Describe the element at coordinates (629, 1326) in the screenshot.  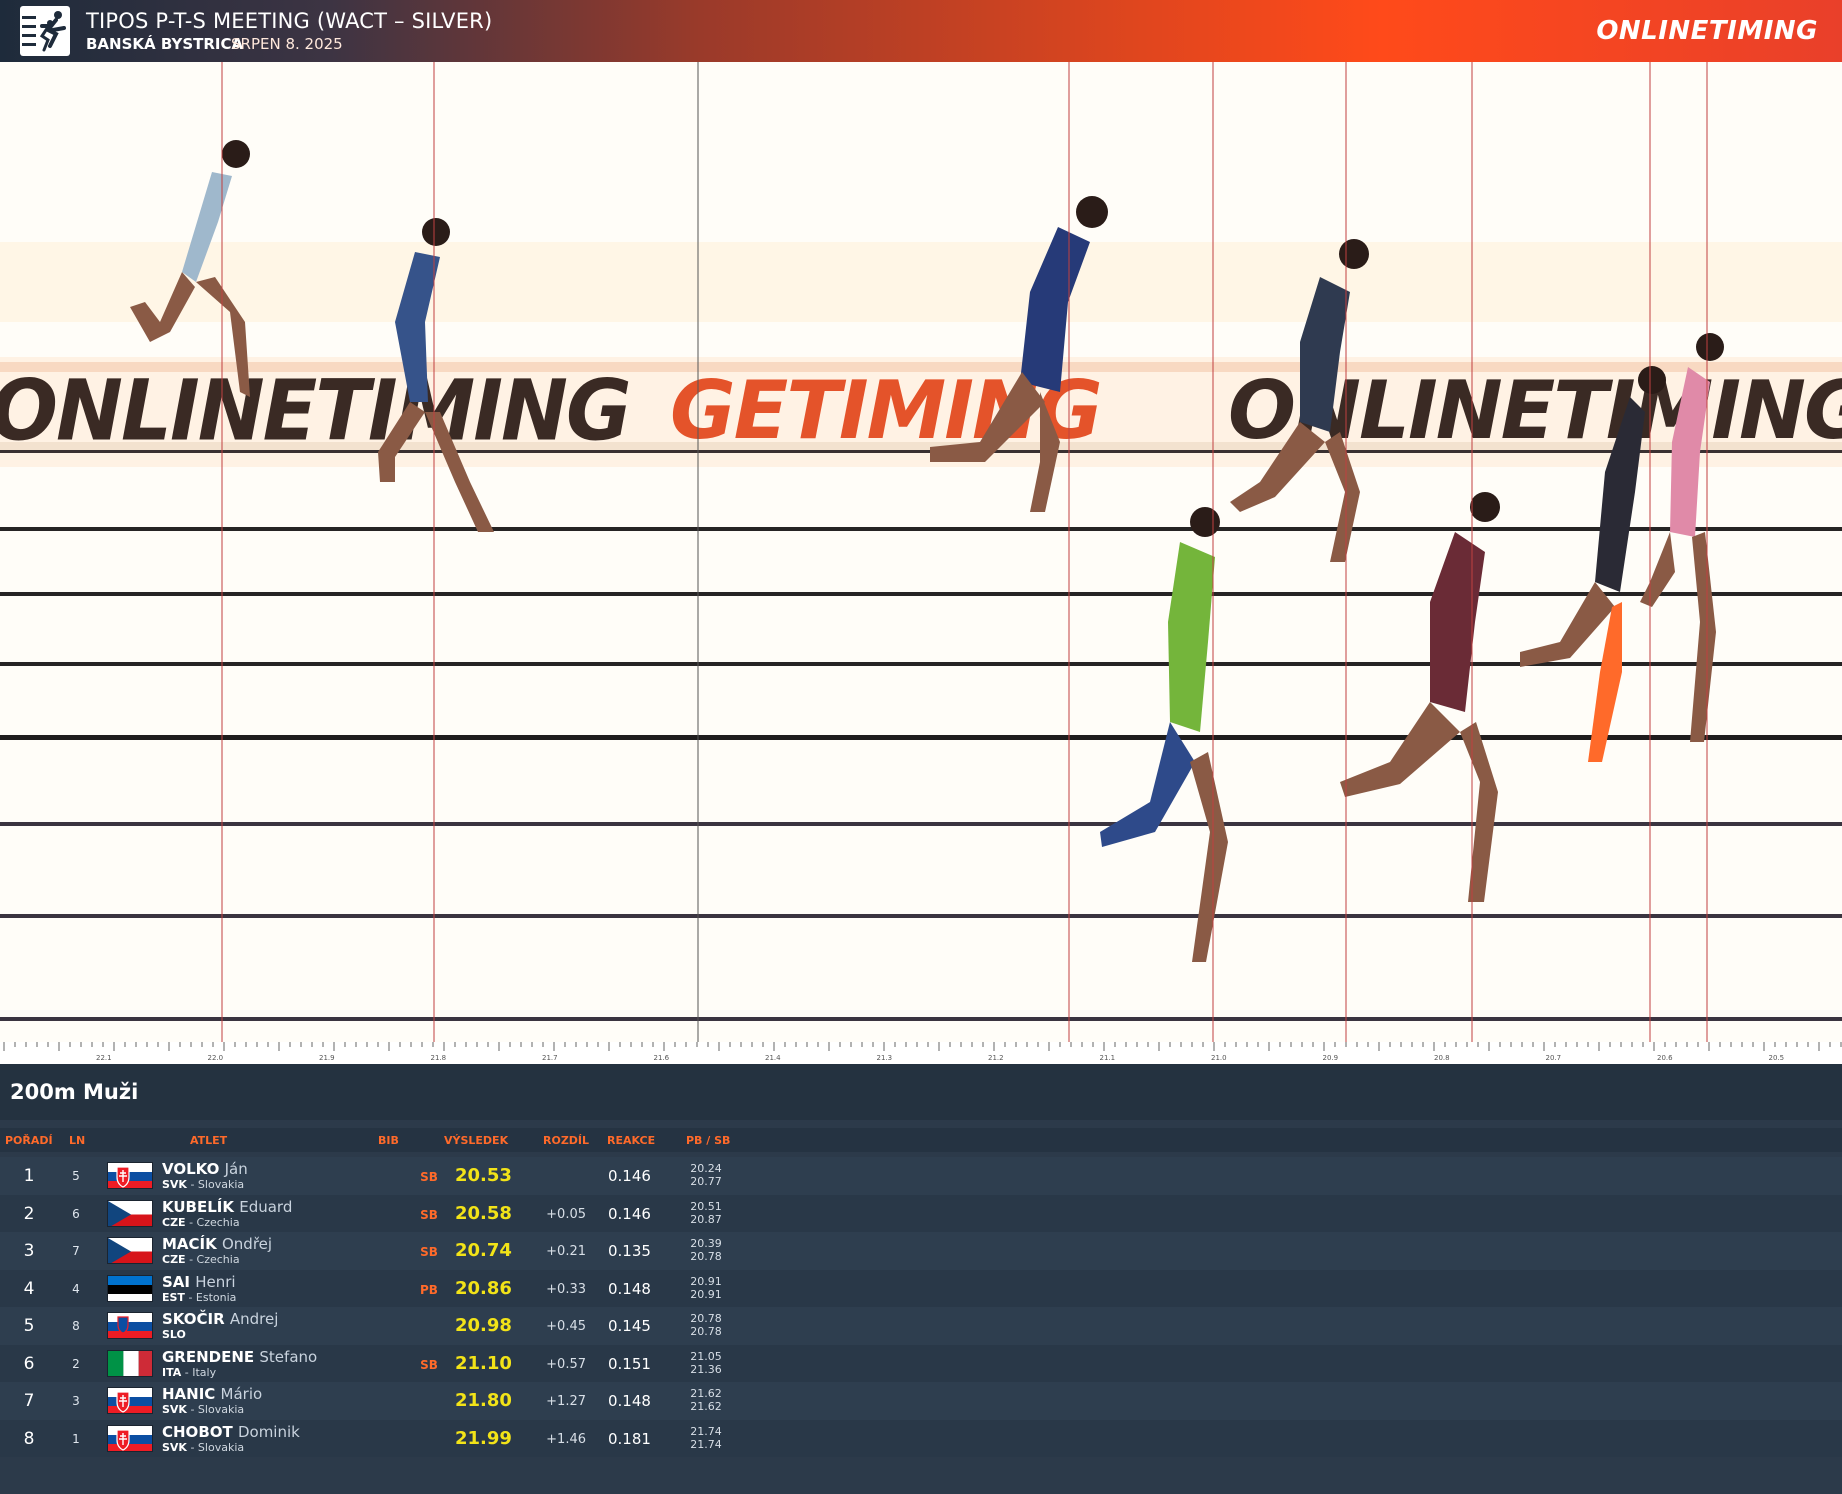
I see `reaction-time: 0.145` at that location.